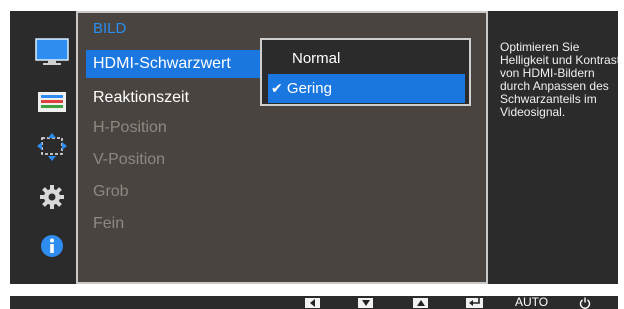 This screenshot has height=309, width=624. I want to click on left-arrow-icon, so click(312, 302).